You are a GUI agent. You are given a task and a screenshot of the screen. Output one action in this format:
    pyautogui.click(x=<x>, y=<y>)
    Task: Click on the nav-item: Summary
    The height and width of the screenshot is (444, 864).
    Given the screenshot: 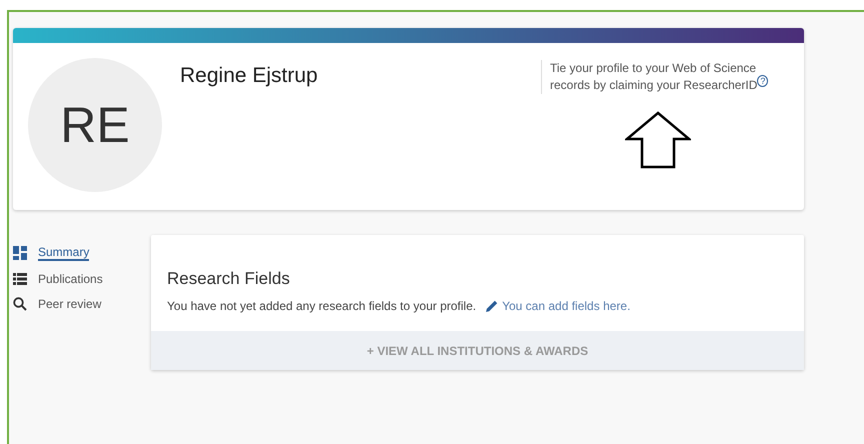 What is the action you would take?
    pyautogui.click(x=82, y=253)
    